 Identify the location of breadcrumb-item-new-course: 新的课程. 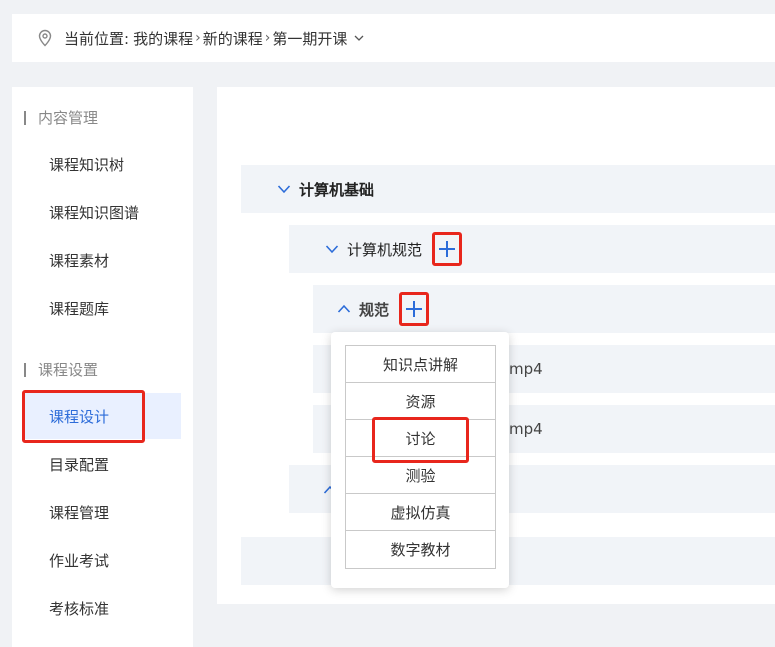
(233, 38).